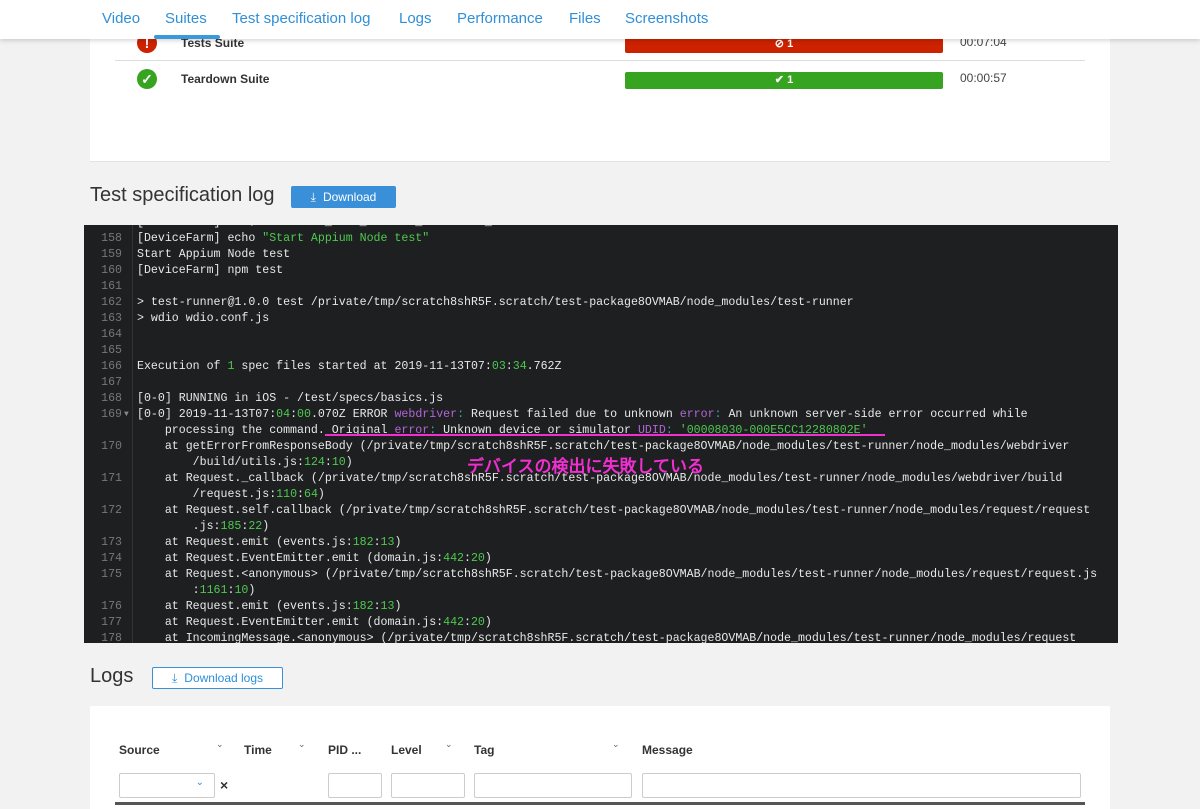 The height and width of the screenshot is (809, 1200). I want to click on divider, so click(600, 60).